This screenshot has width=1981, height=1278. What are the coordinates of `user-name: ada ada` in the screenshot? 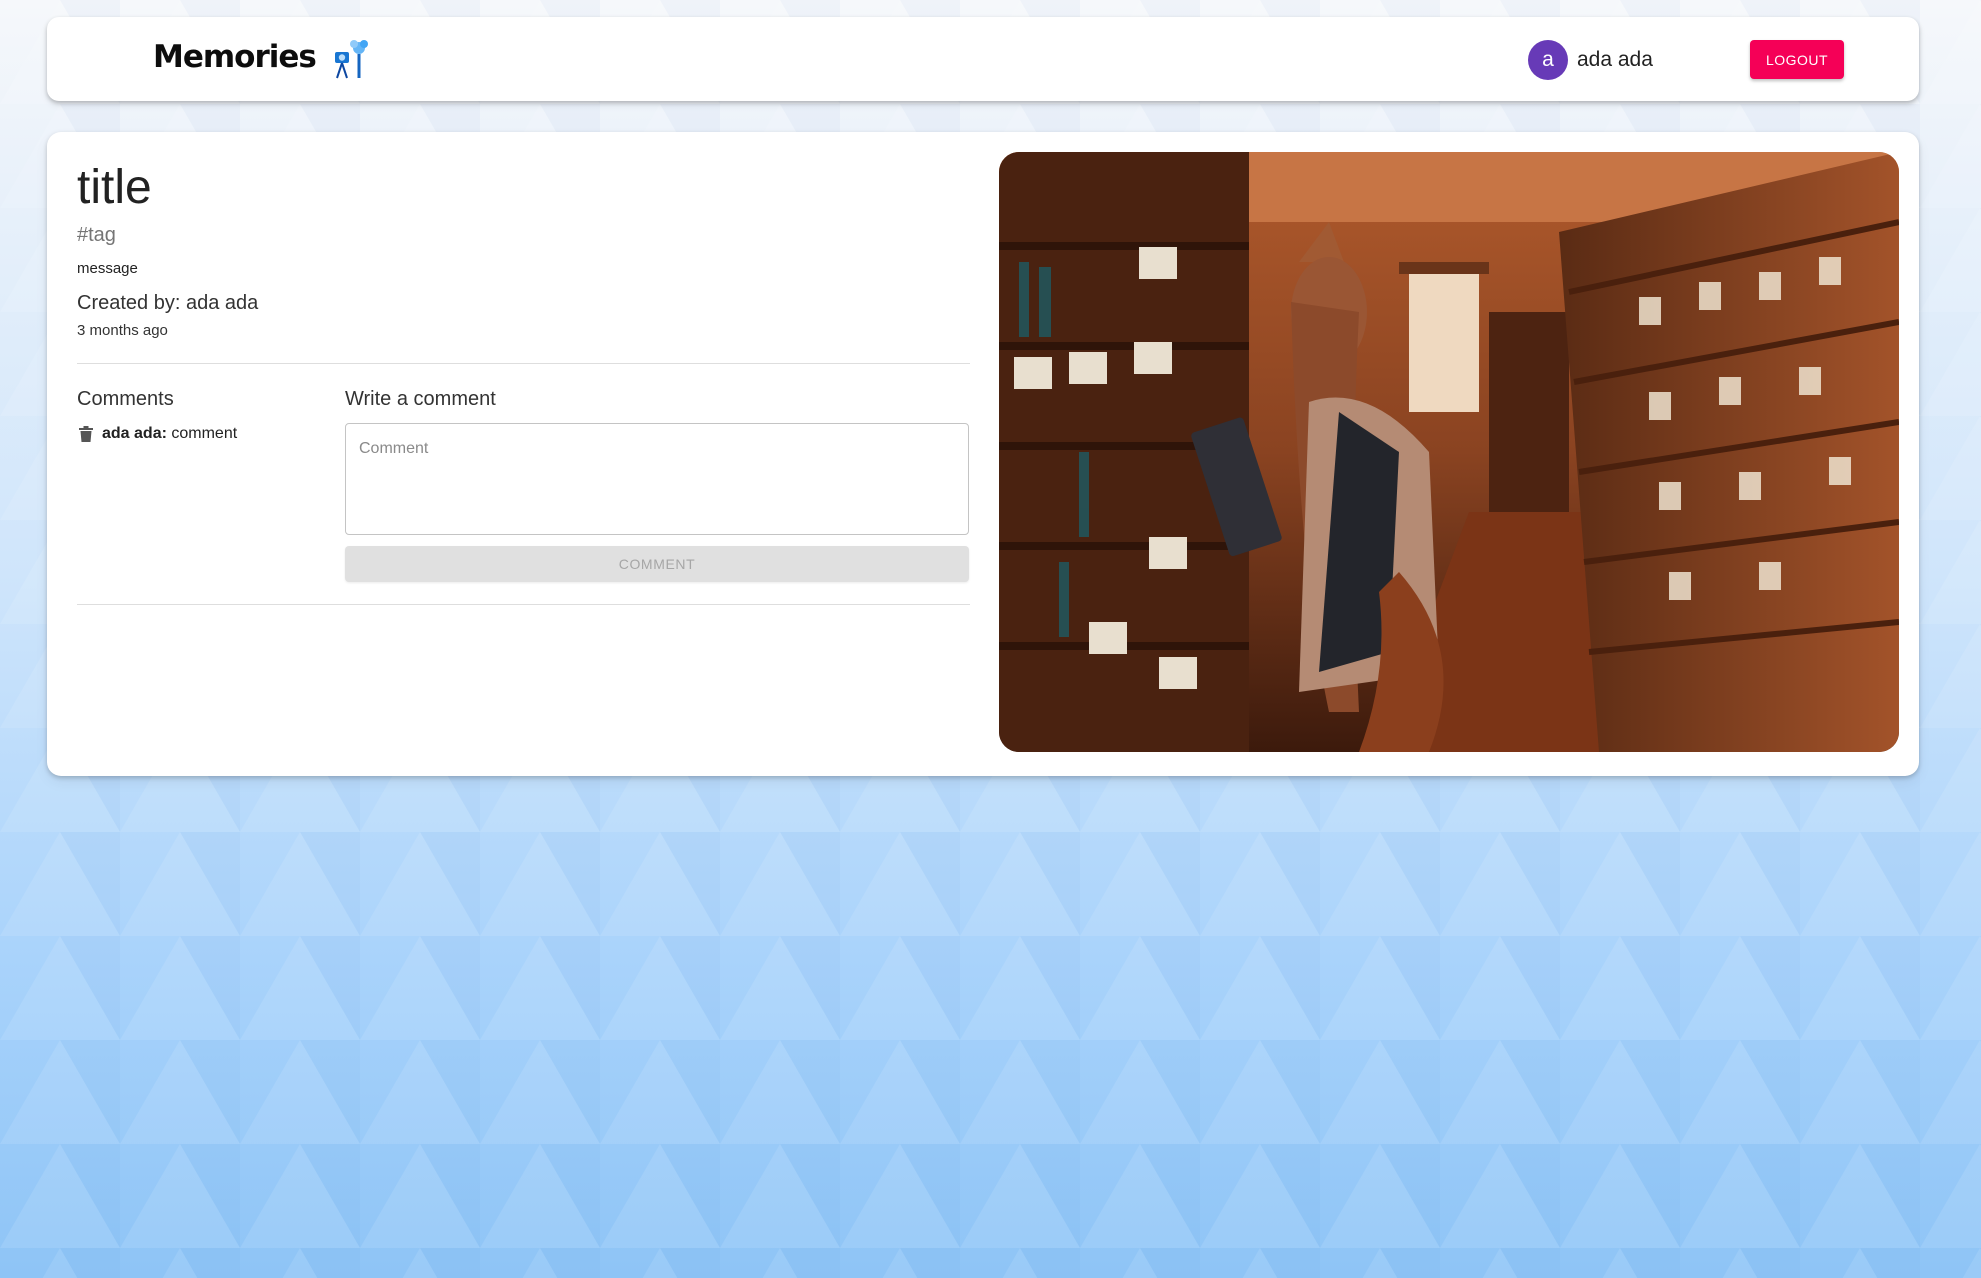 It's located at (1615, 59).